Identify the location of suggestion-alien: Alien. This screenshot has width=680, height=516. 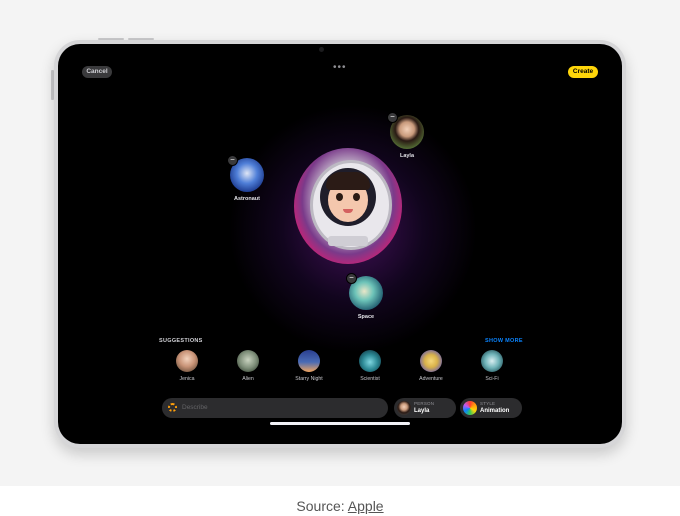
(248, 366).